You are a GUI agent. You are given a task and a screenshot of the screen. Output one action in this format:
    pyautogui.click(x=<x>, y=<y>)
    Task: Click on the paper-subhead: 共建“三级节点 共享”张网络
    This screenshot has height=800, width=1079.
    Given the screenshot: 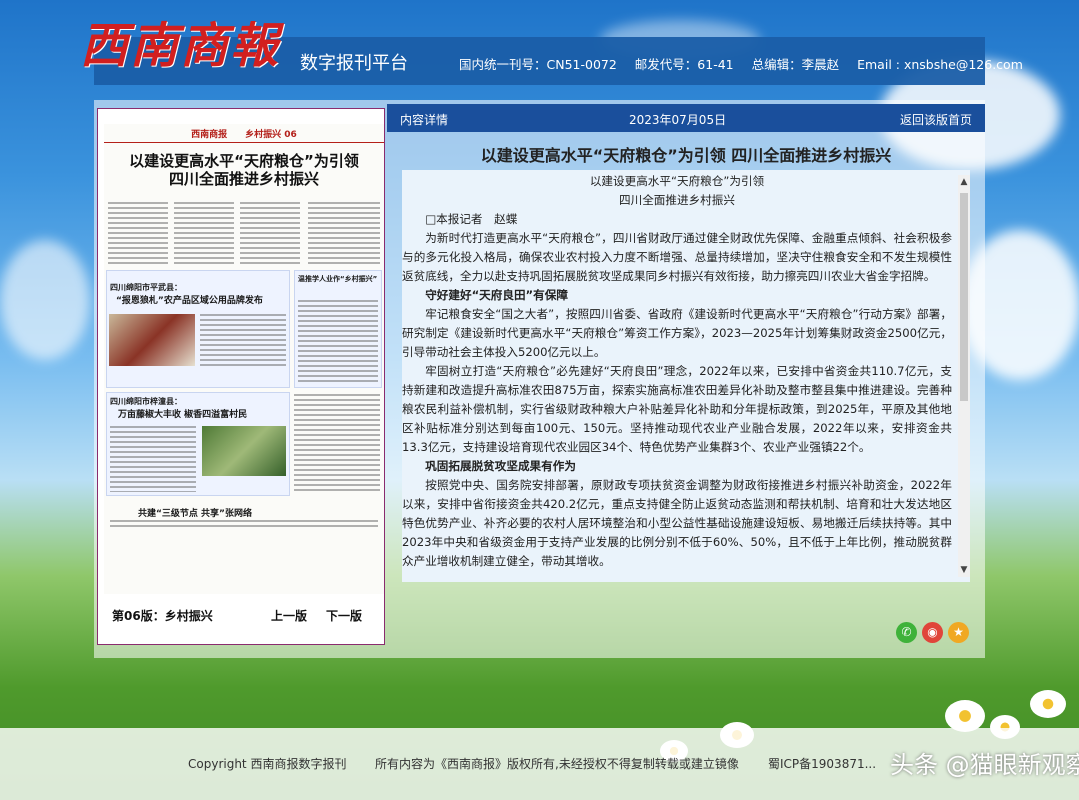 What is the action you would take?
    pyautogui.click(x=195, y=514)
    